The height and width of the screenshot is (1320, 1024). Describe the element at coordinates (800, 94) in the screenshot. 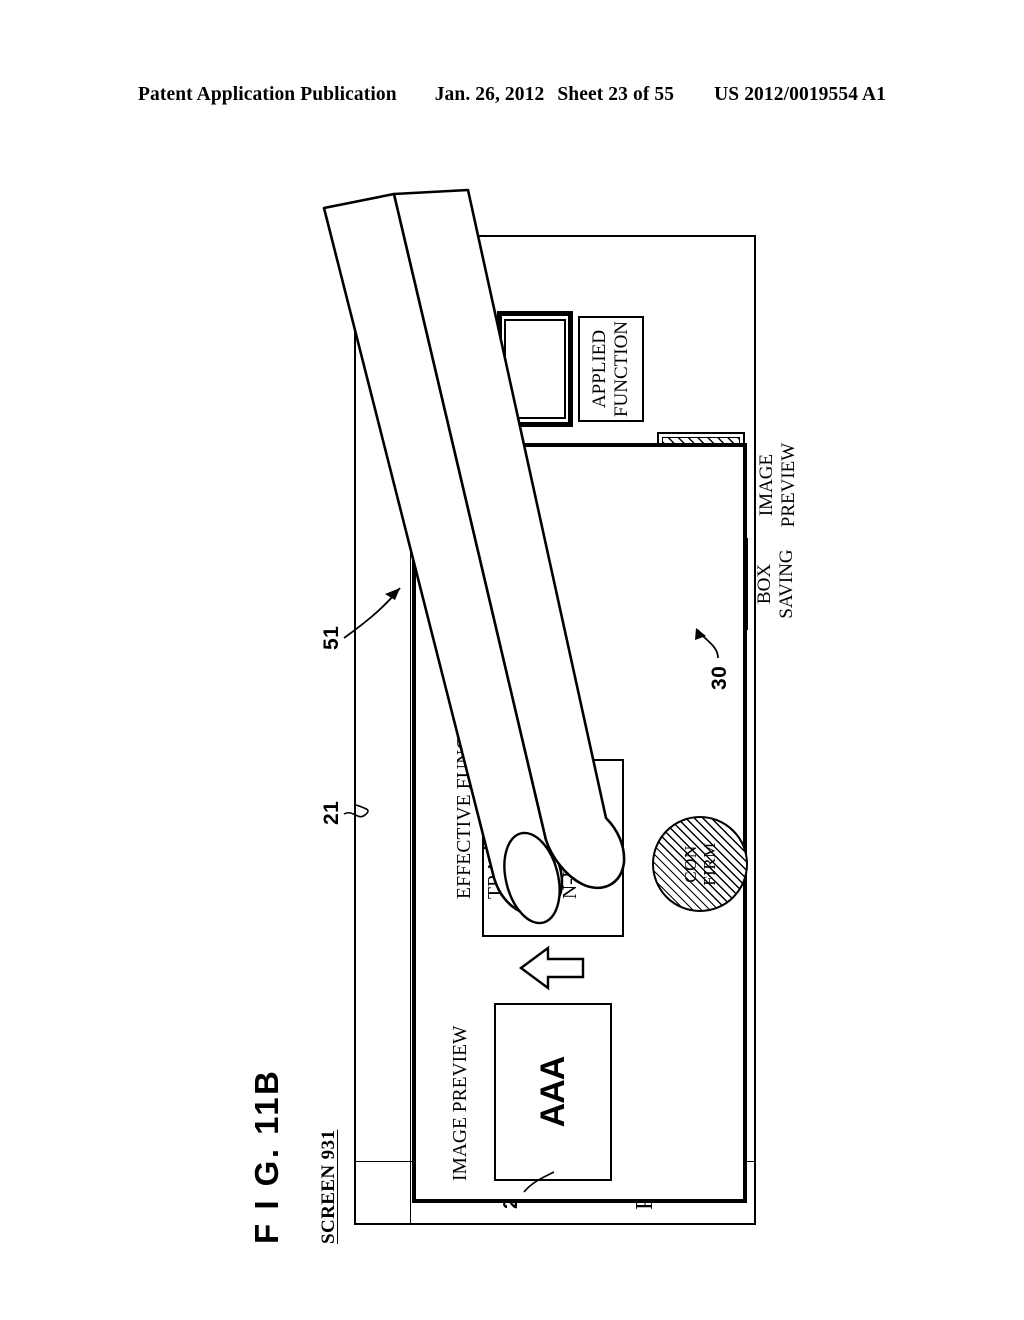

I see `publication-header-docnumber: US 2012/0019554 A1` at that location.